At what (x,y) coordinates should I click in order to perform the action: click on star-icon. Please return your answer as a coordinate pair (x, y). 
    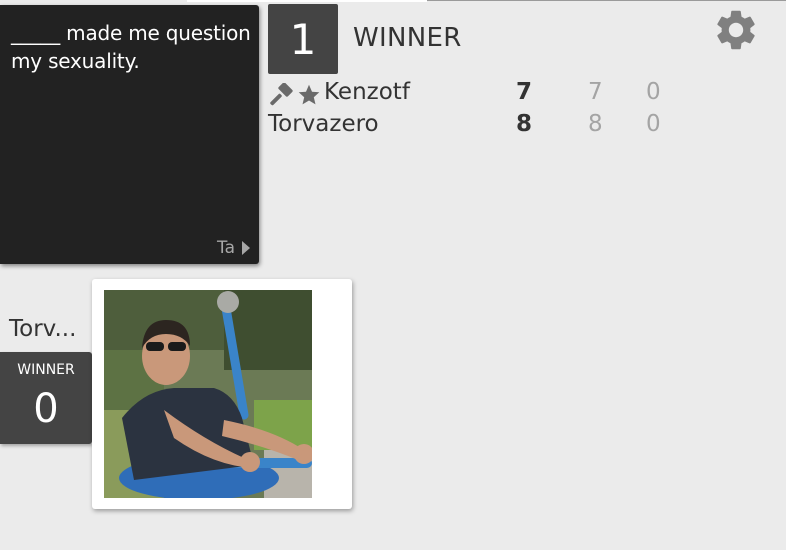
    Looking at the image, I should click on (309, 94).